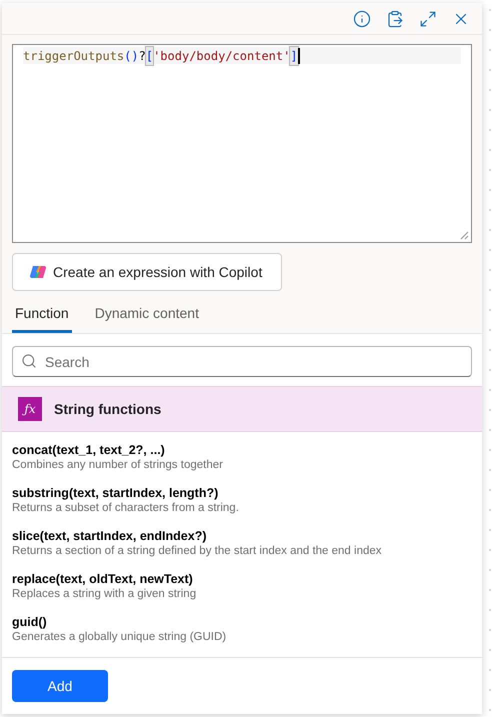 This screenshot has height=717, width=503. I want to click on expand-icon, so click(428, 19).